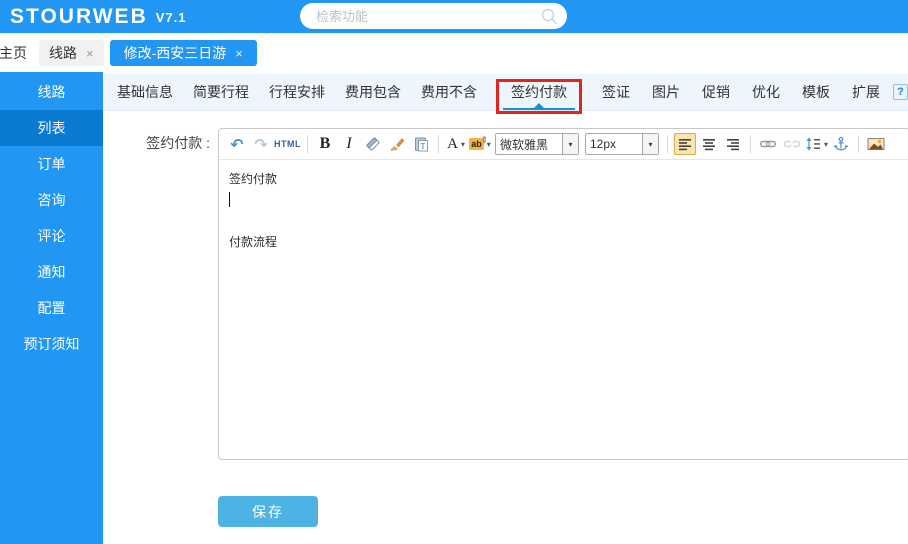  What do you see at coordinates (841, 144) in the screenshot?
I see `anchor-icon` at bounding box center [841, 144].